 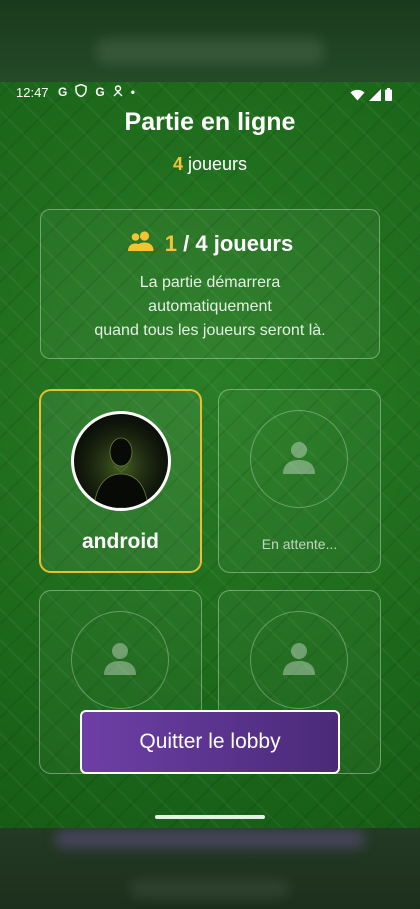 What do you see at coordinates (120, 541) in the screenshot?
I see `player-name: android` at bounding box center [120, 541].